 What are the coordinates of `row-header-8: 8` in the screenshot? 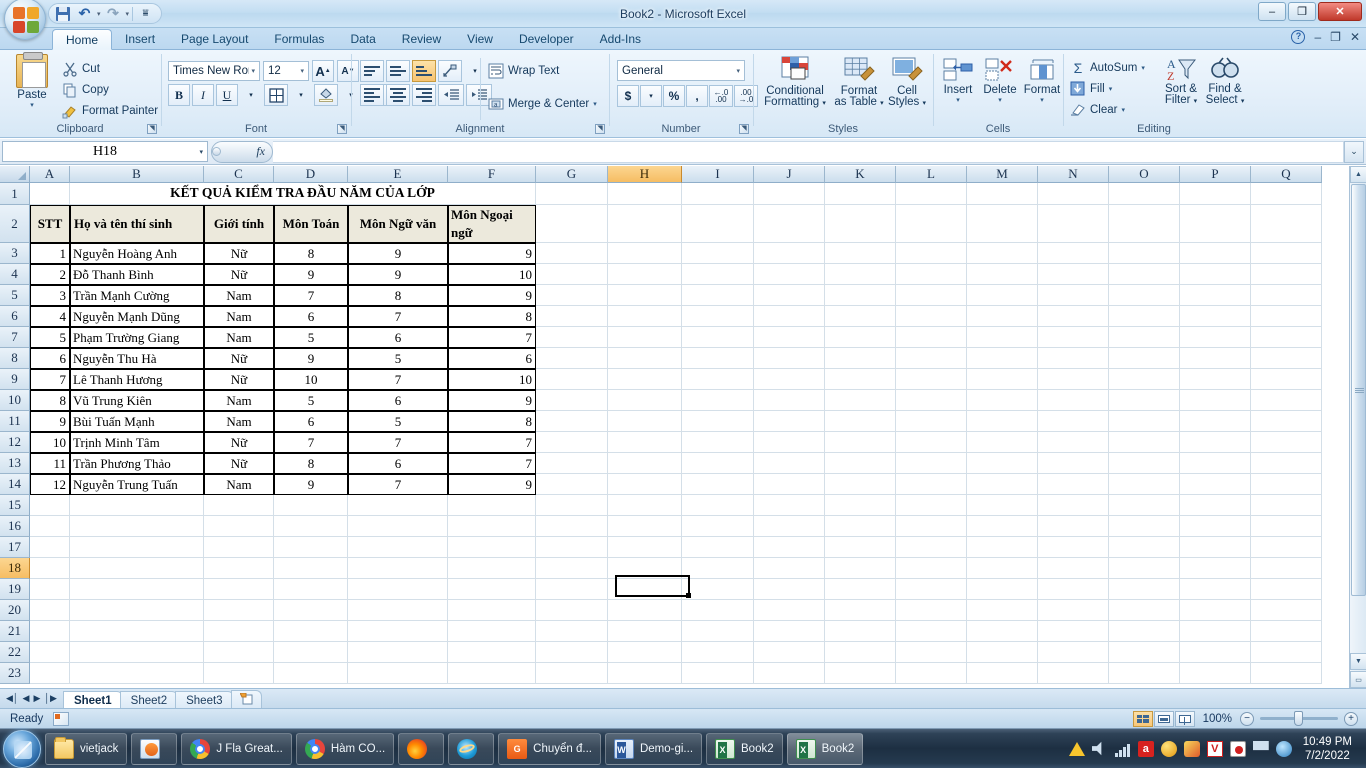 It's located at (15, 358).